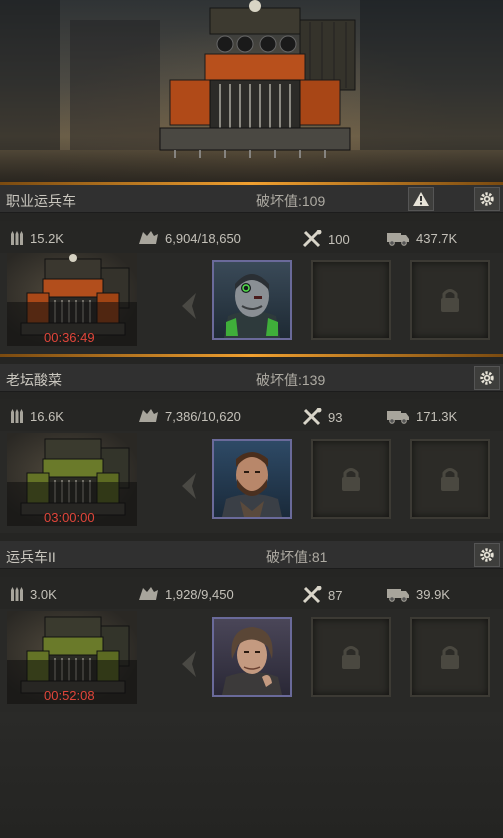  Describe the element at coordinates (291, 201) in the screenshot. I see `destroy-value: 破坏值:109` at that location.